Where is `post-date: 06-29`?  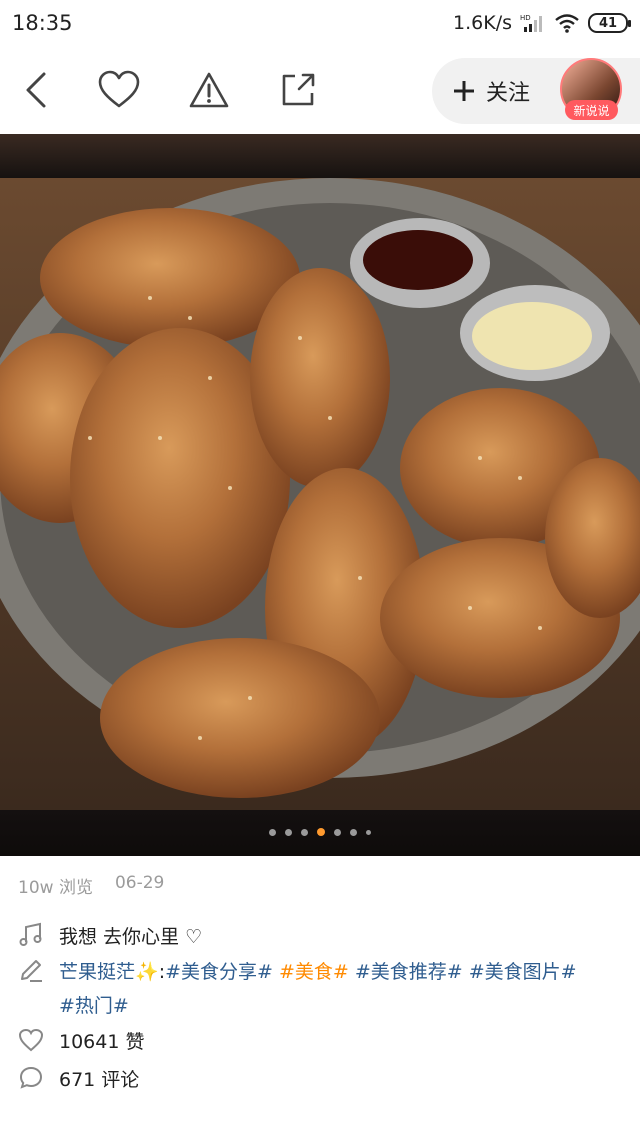 post-date: 06-29 is located at coordinates (139, 883).